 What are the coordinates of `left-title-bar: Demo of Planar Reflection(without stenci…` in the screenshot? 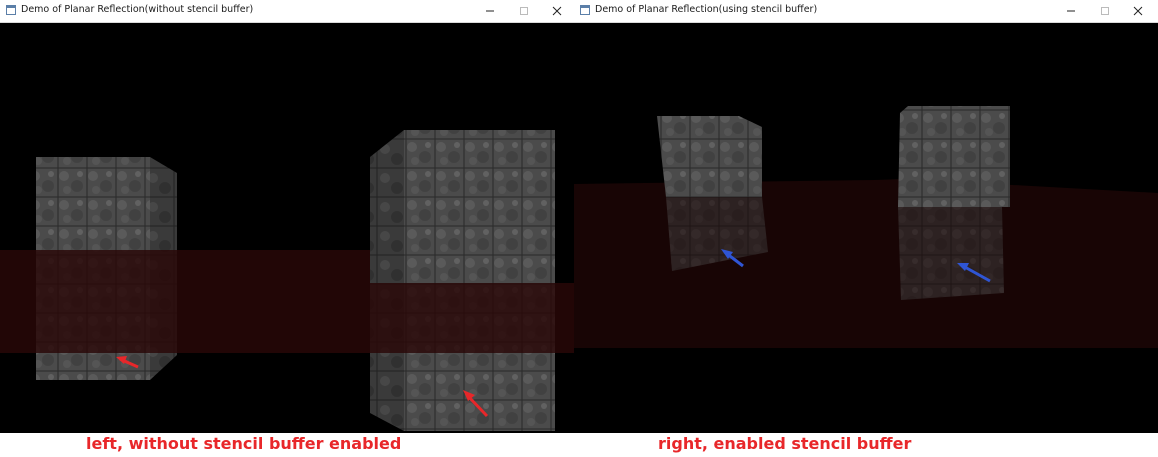 It's located at (287, 11).